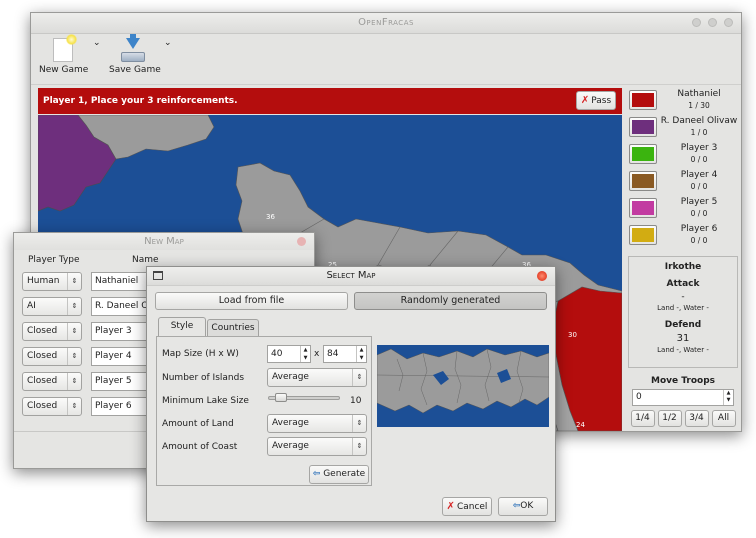 This screenshot has height=538, width=756. Describe the element at coordinates (683, 297) in the screenshot. I see `attack-value: -` at that location.